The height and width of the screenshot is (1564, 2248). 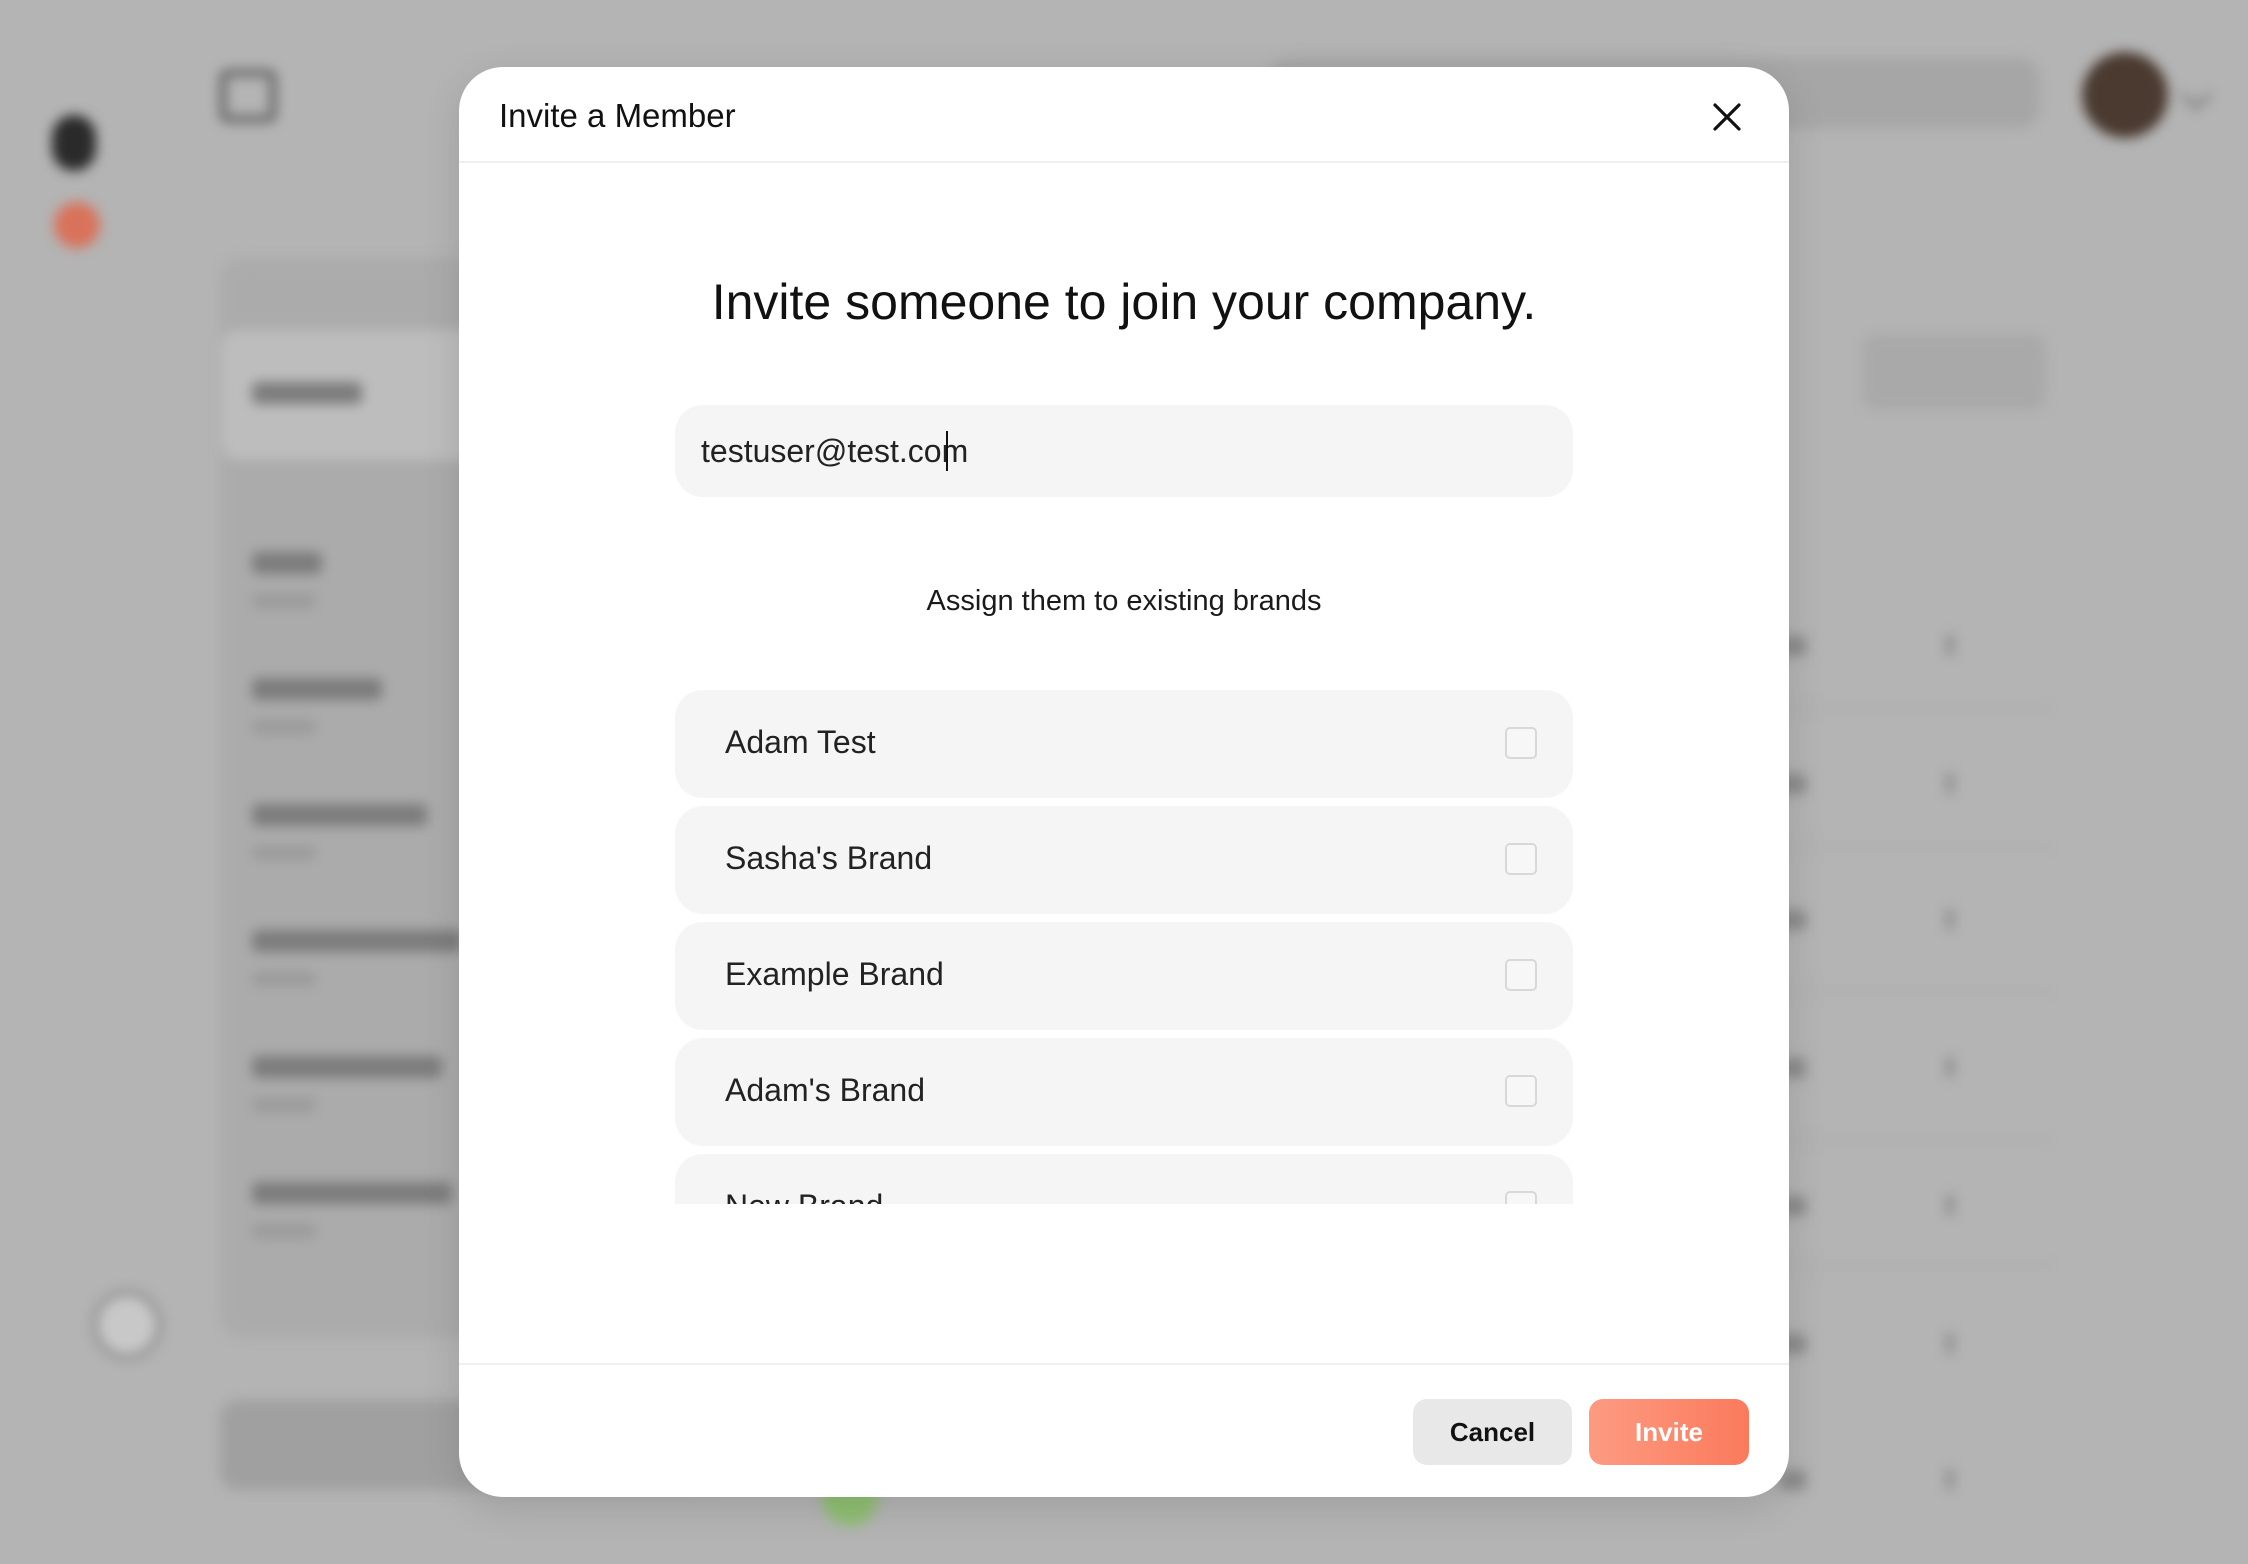 I want to click on assign-brands-label: Assign them to existing brands, so click(x=1124, y=601).